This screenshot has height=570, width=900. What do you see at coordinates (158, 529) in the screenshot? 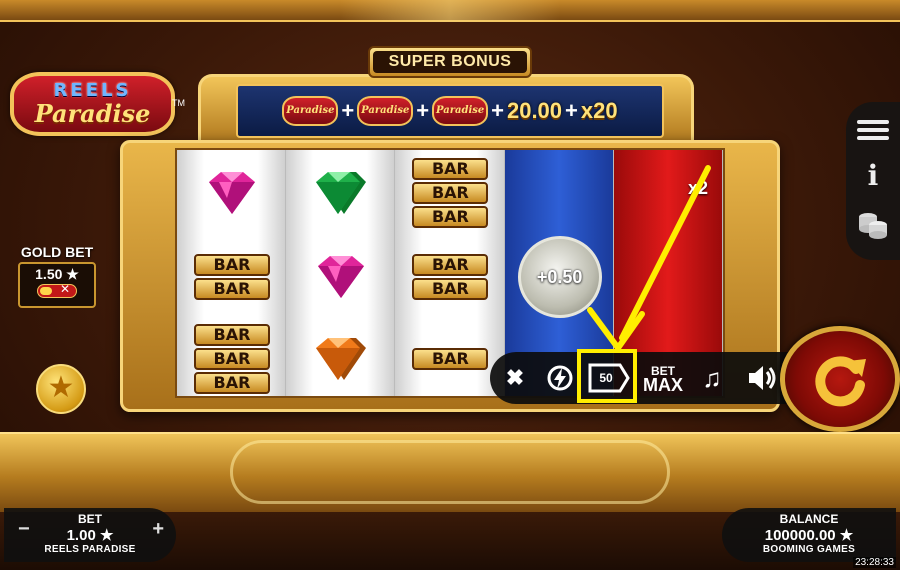
I see `bet-increase-button: +` at bounding box center [158, 529].